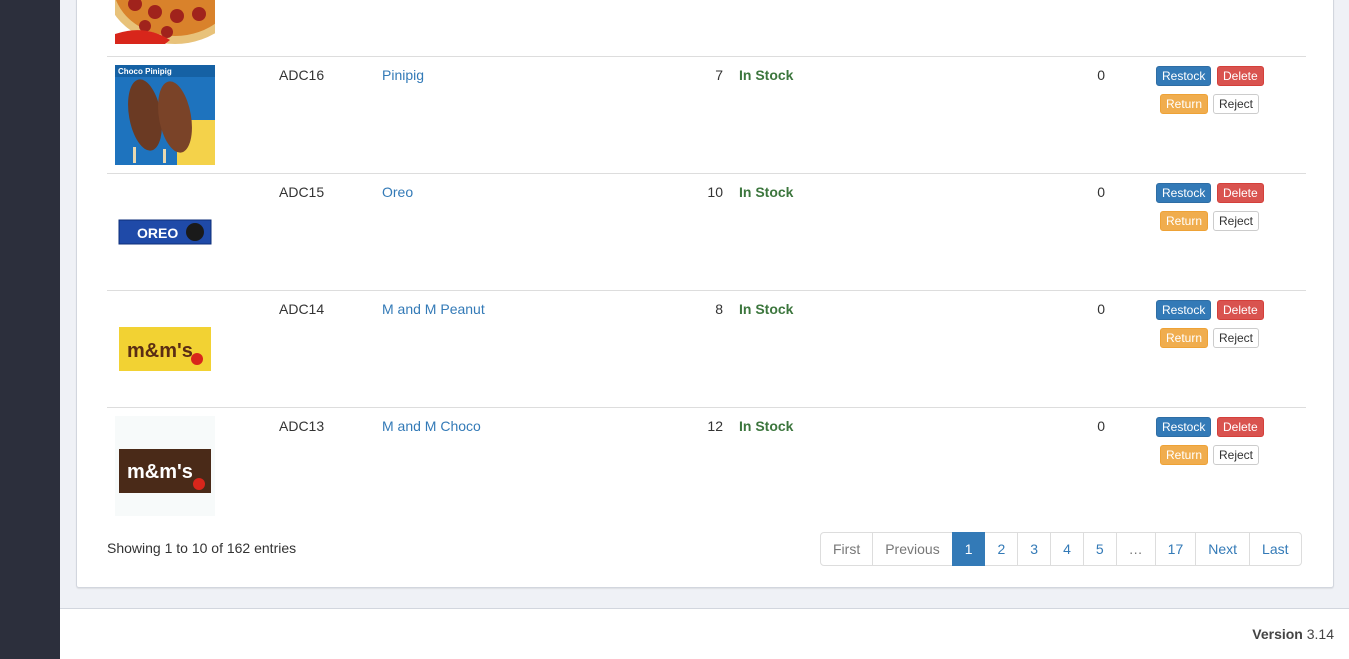 This screenshot has width=1349, height=659. I want to click on page-last: Last, so click(1275, 549).